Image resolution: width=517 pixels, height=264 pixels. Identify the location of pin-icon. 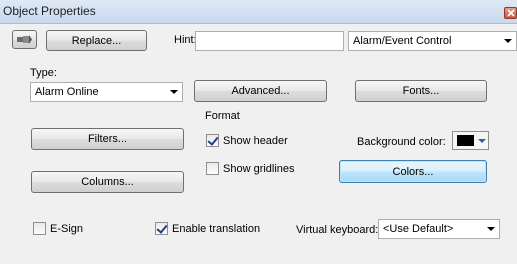
(24, 39).